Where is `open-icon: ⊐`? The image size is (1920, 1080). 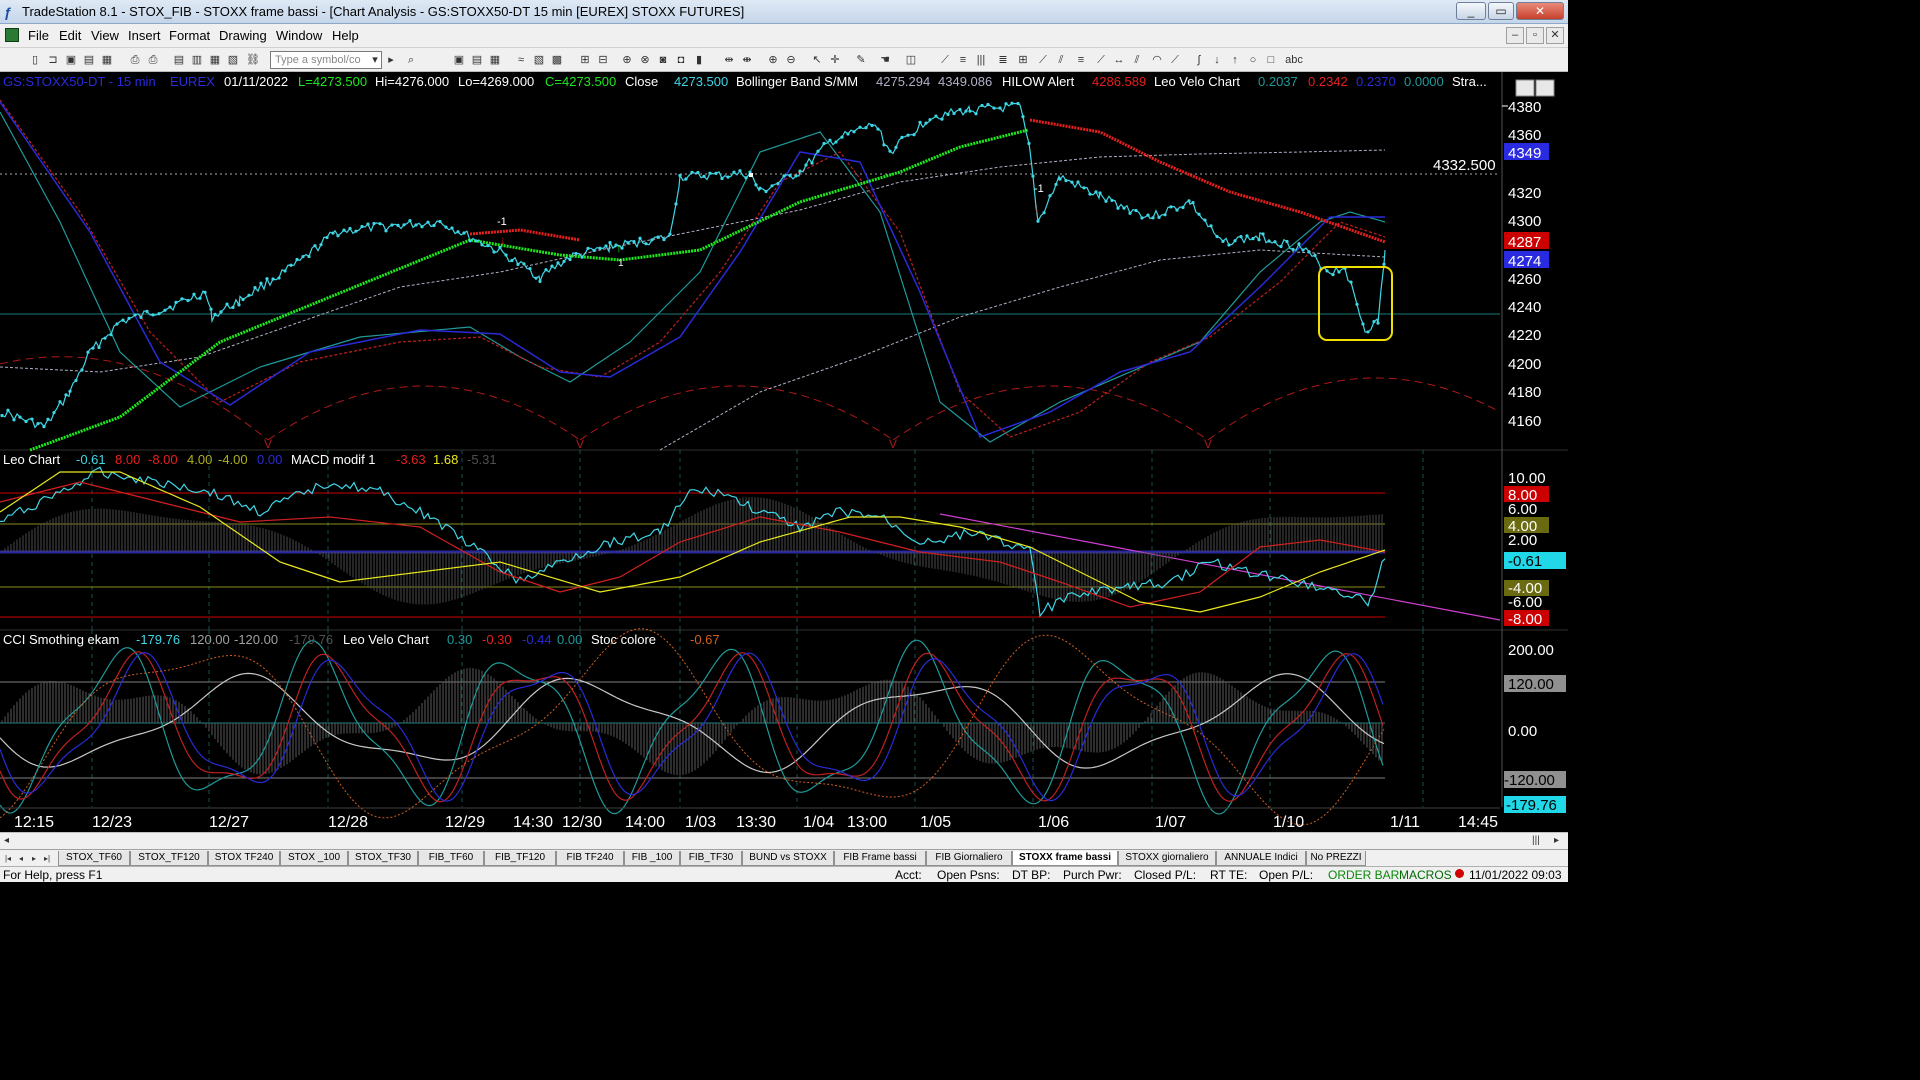 open-icon: ⊐ is located at coordinates (53, 60).